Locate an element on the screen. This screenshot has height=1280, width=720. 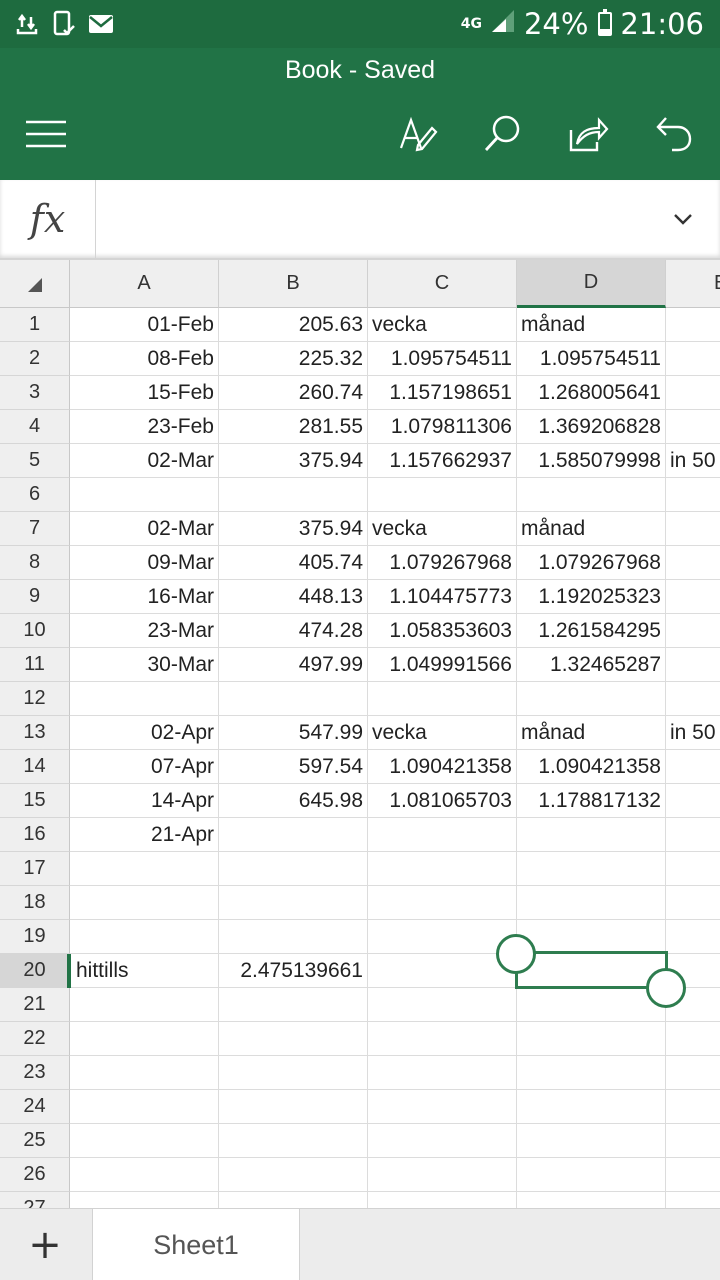
cell-e23 is located at coordinates (693, 1073).